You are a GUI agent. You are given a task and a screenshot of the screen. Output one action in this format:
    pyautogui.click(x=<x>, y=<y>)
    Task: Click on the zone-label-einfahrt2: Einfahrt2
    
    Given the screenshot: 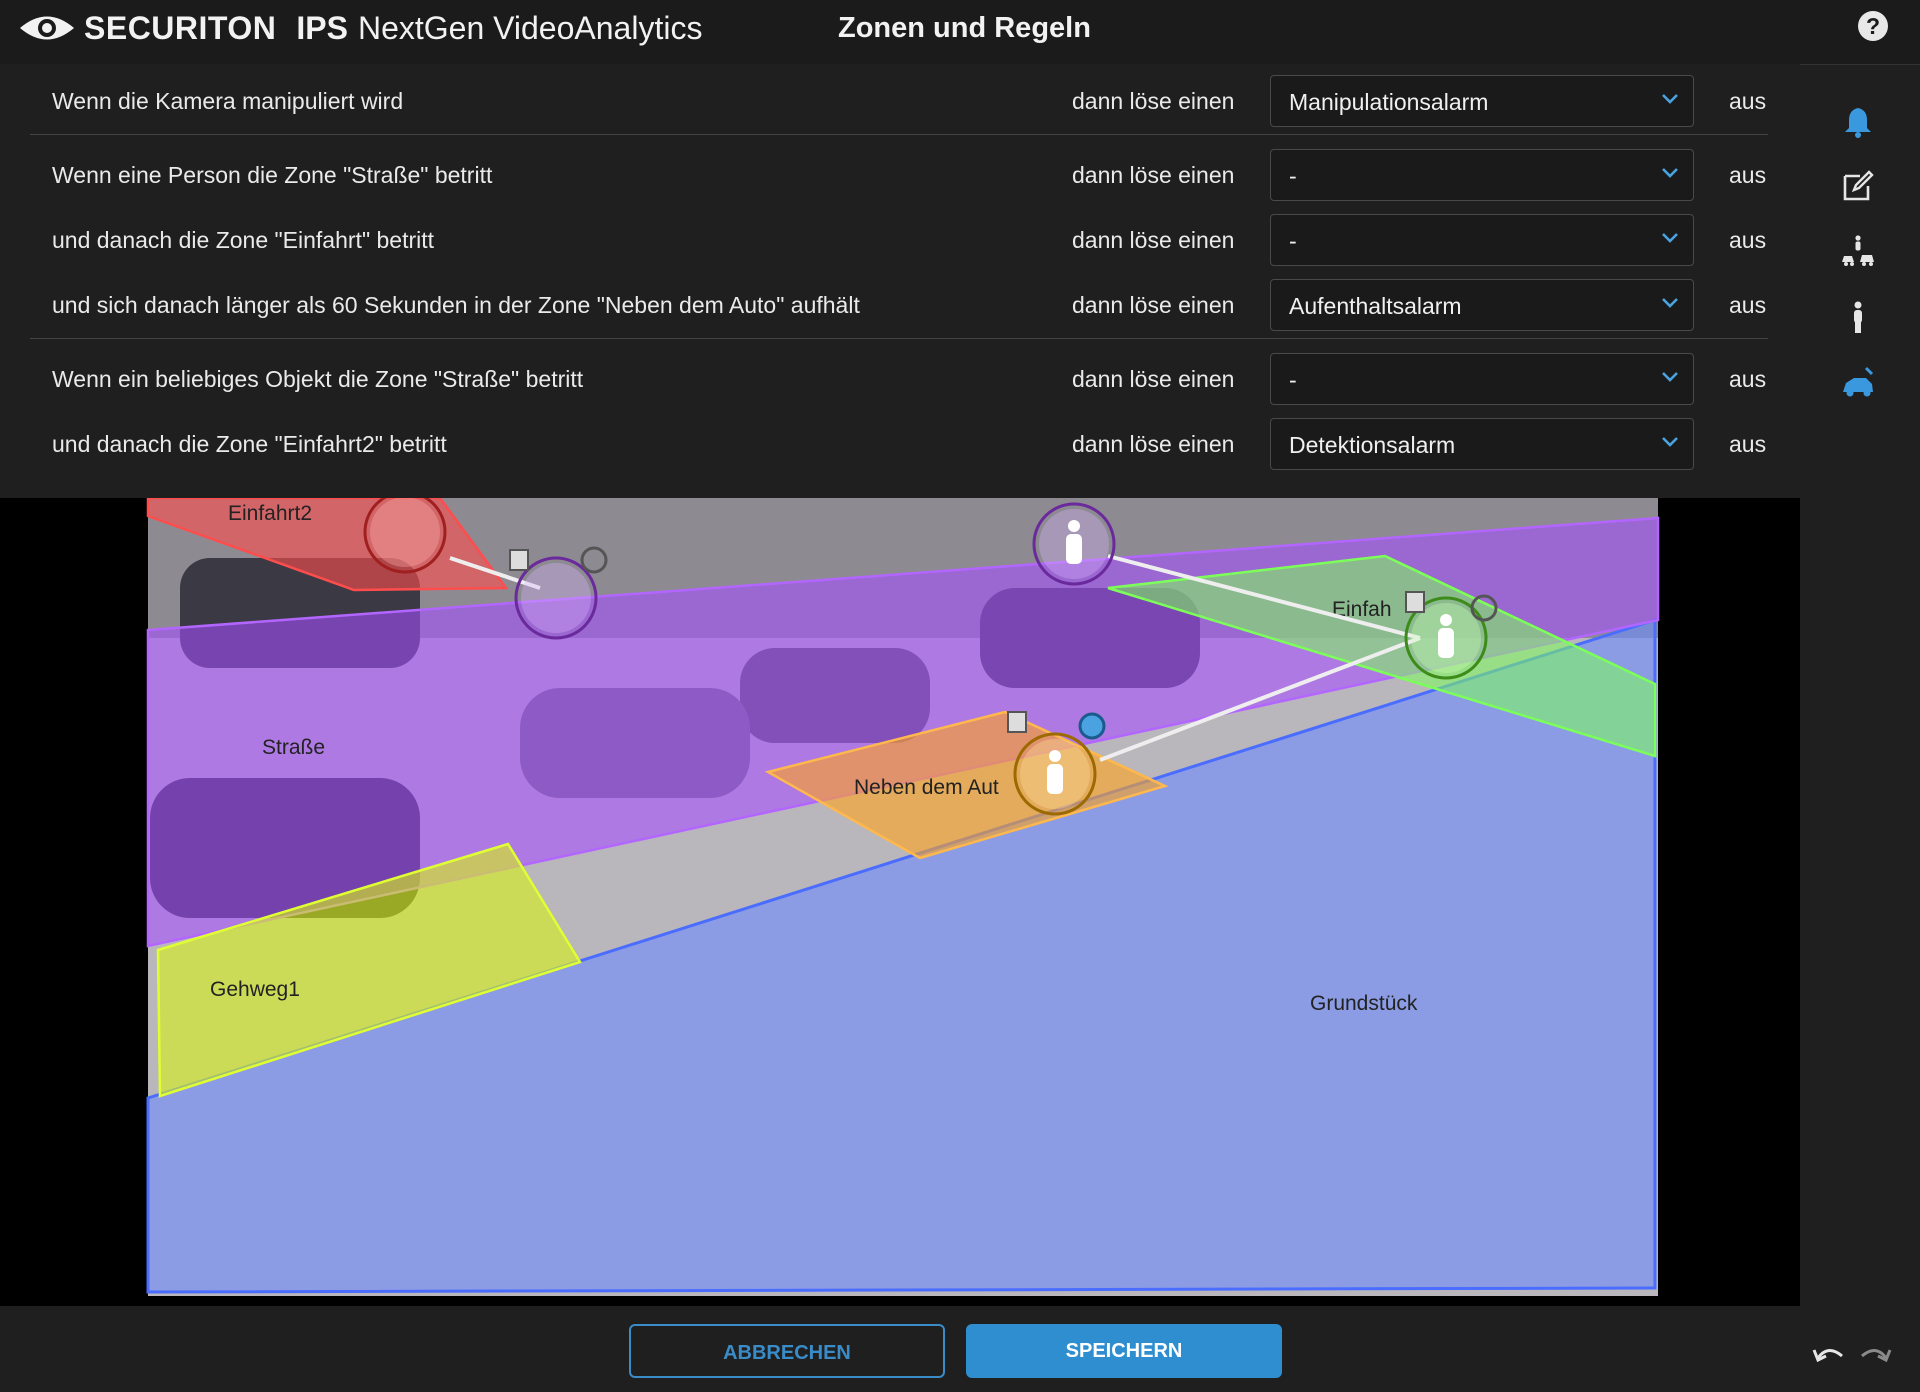 What is the action you would take?
    pyautogui.click(x=270, y=513)
    